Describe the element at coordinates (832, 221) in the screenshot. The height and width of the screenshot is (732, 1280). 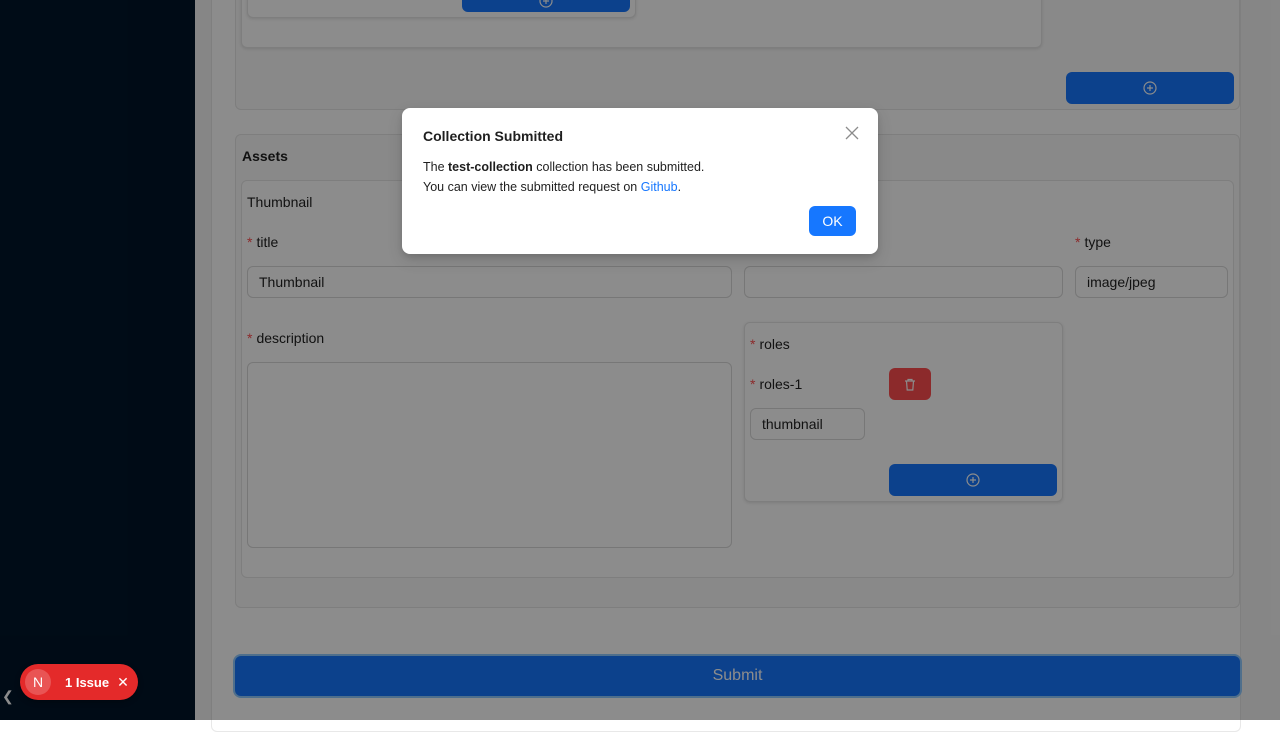
I see `ok-button: OK` at that location.